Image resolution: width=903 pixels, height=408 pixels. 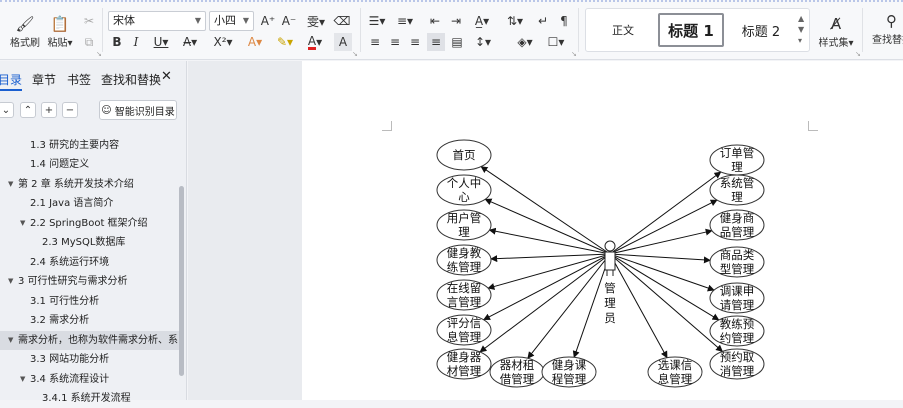 What do you see at coordinates (737, 262) in the screenshot?
I see `use-case-node: 商品类型管理` at bounding box center [737, 262].